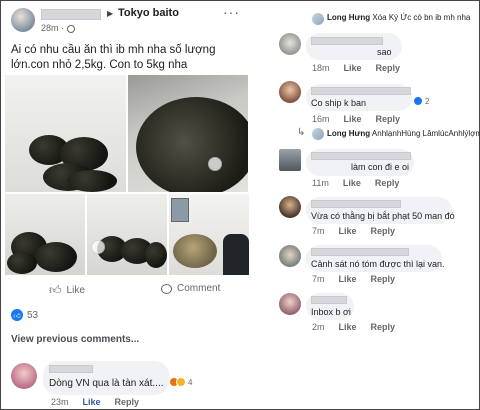 This screenshot has height=410, width=480. Describe the element at coordinates (318, 327) in the screenshot. I see `comment-time: 2m` at that location.